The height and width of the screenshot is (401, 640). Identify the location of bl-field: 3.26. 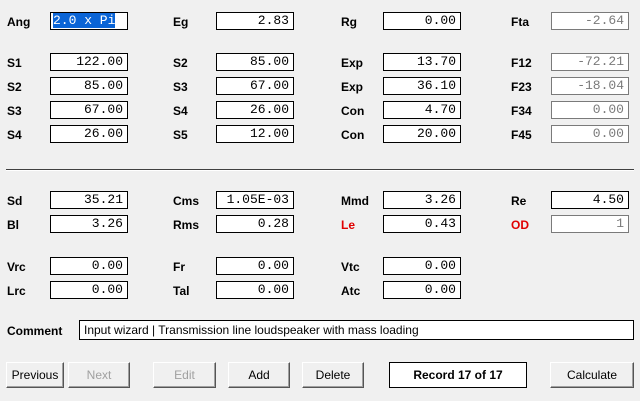
(89, 224).